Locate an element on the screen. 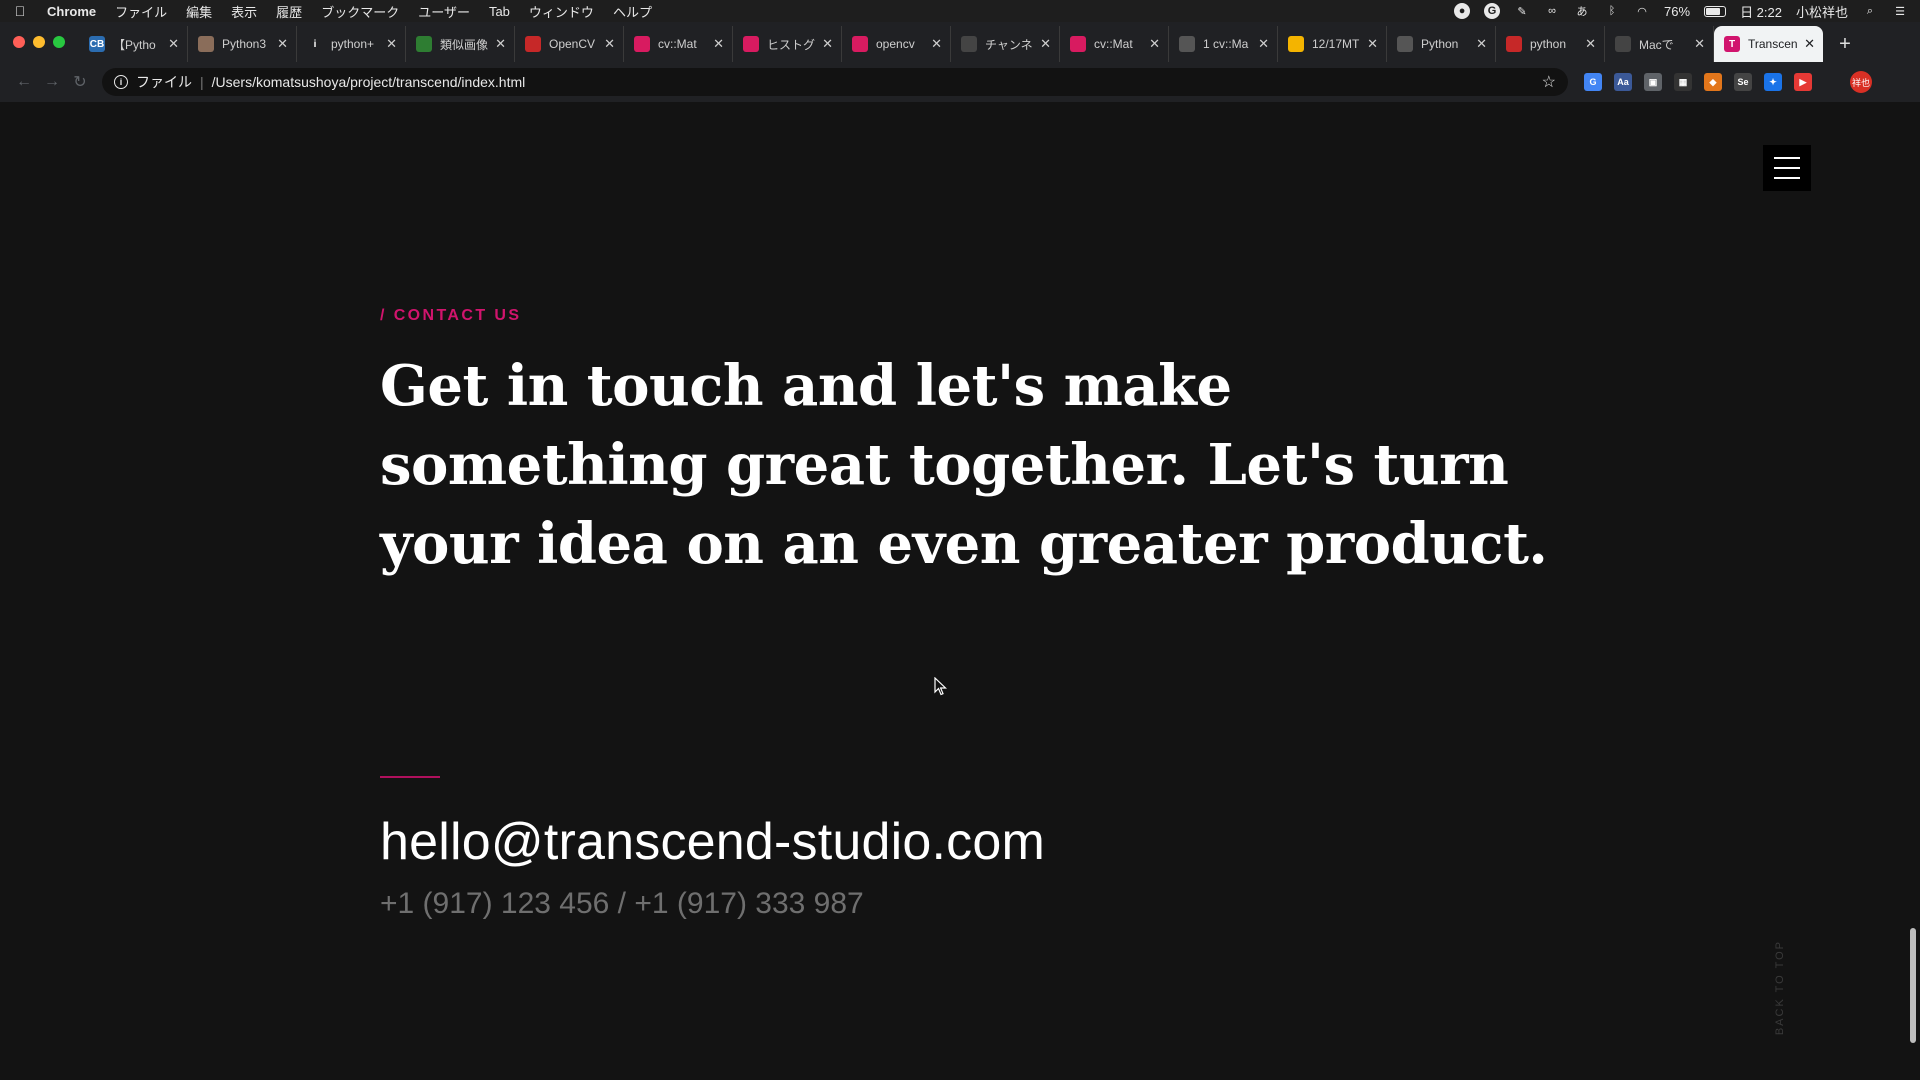  browser-tab: Python3 ✕ is located at coordinates (242, 44).